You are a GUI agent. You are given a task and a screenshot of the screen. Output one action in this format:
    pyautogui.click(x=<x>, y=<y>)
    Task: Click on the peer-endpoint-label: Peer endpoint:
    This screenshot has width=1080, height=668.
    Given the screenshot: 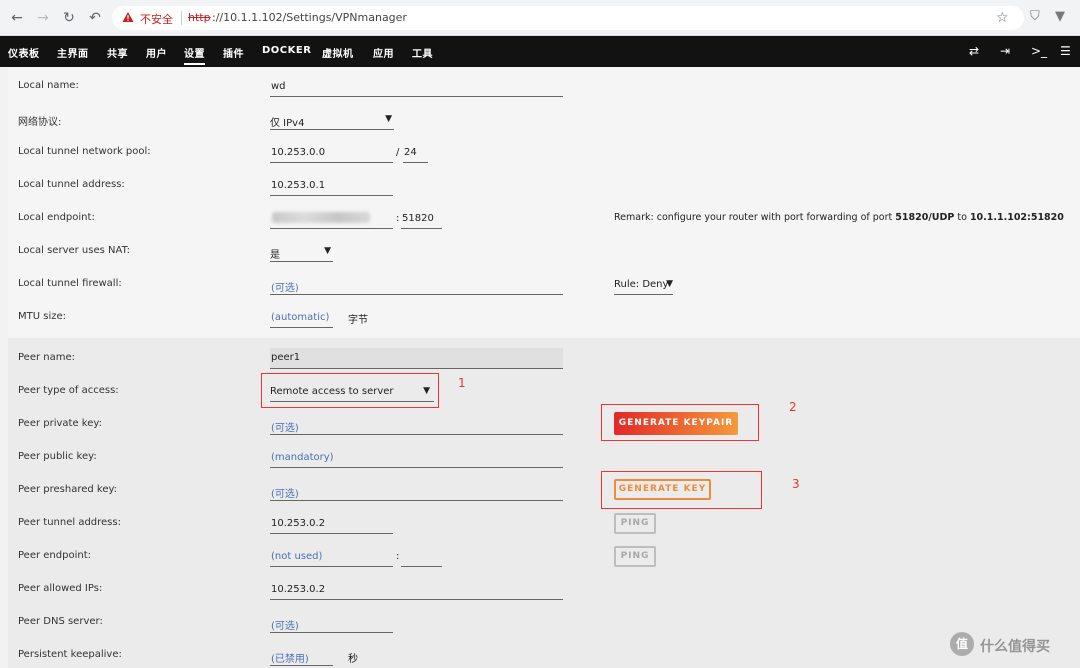 What is the action you would take?
    pyautogui.click(x=54, y=555)
    